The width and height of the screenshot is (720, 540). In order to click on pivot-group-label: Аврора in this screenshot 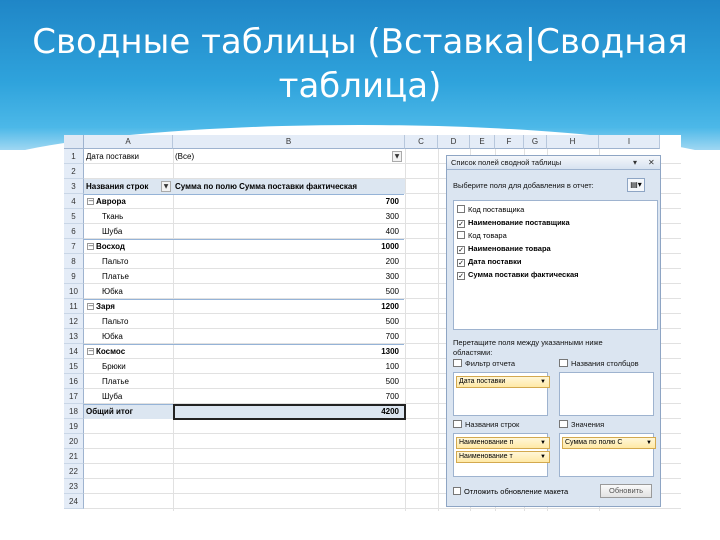, I will do `click(128, 201)`.